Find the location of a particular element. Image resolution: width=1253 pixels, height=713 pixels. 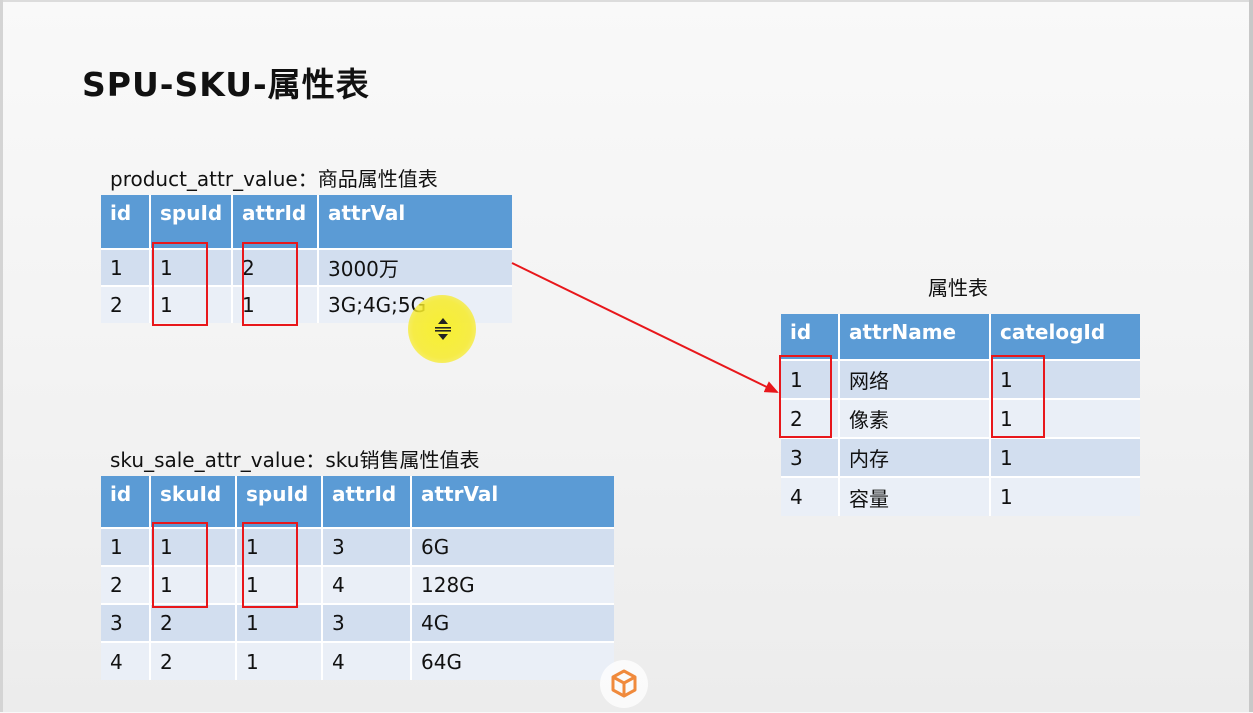

table-header-row: id spuId attrId attrVal is located at coordinates (306, 222).